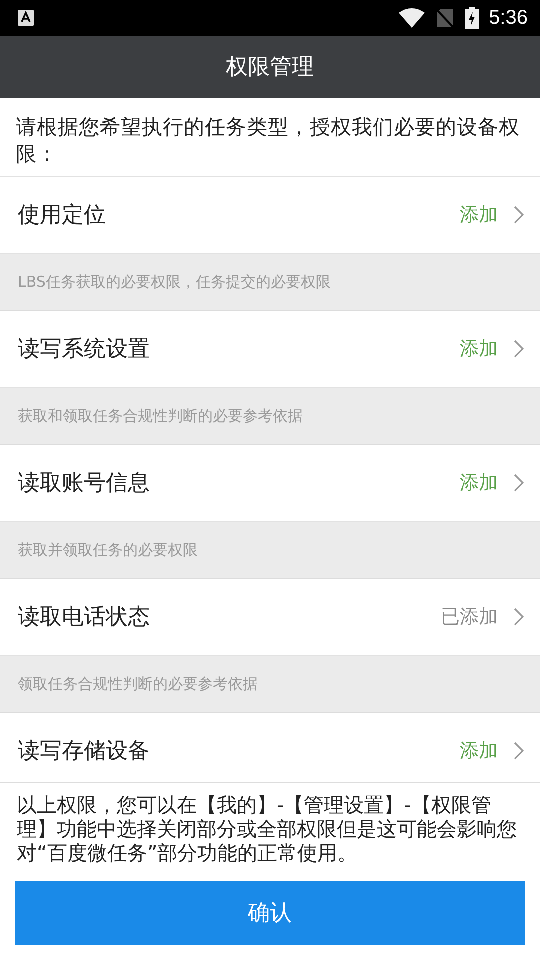  Describe the element at coordinates (267, 829) in the screenshot. I see `footer-note: 以上权限，您可以在【我的】-【管理设置】-【权限管理】功能中选择关闭部分或全部权限但是这可能会影响您对“百度微任务”部分功能的正常使用。` at that location.